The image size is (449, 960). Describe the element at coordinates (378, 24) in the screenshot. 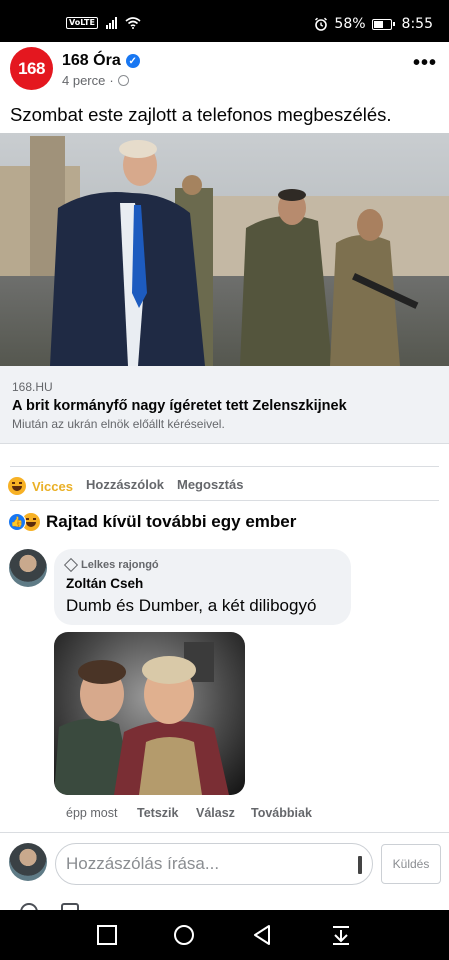

I see `battery-fill` at that location.